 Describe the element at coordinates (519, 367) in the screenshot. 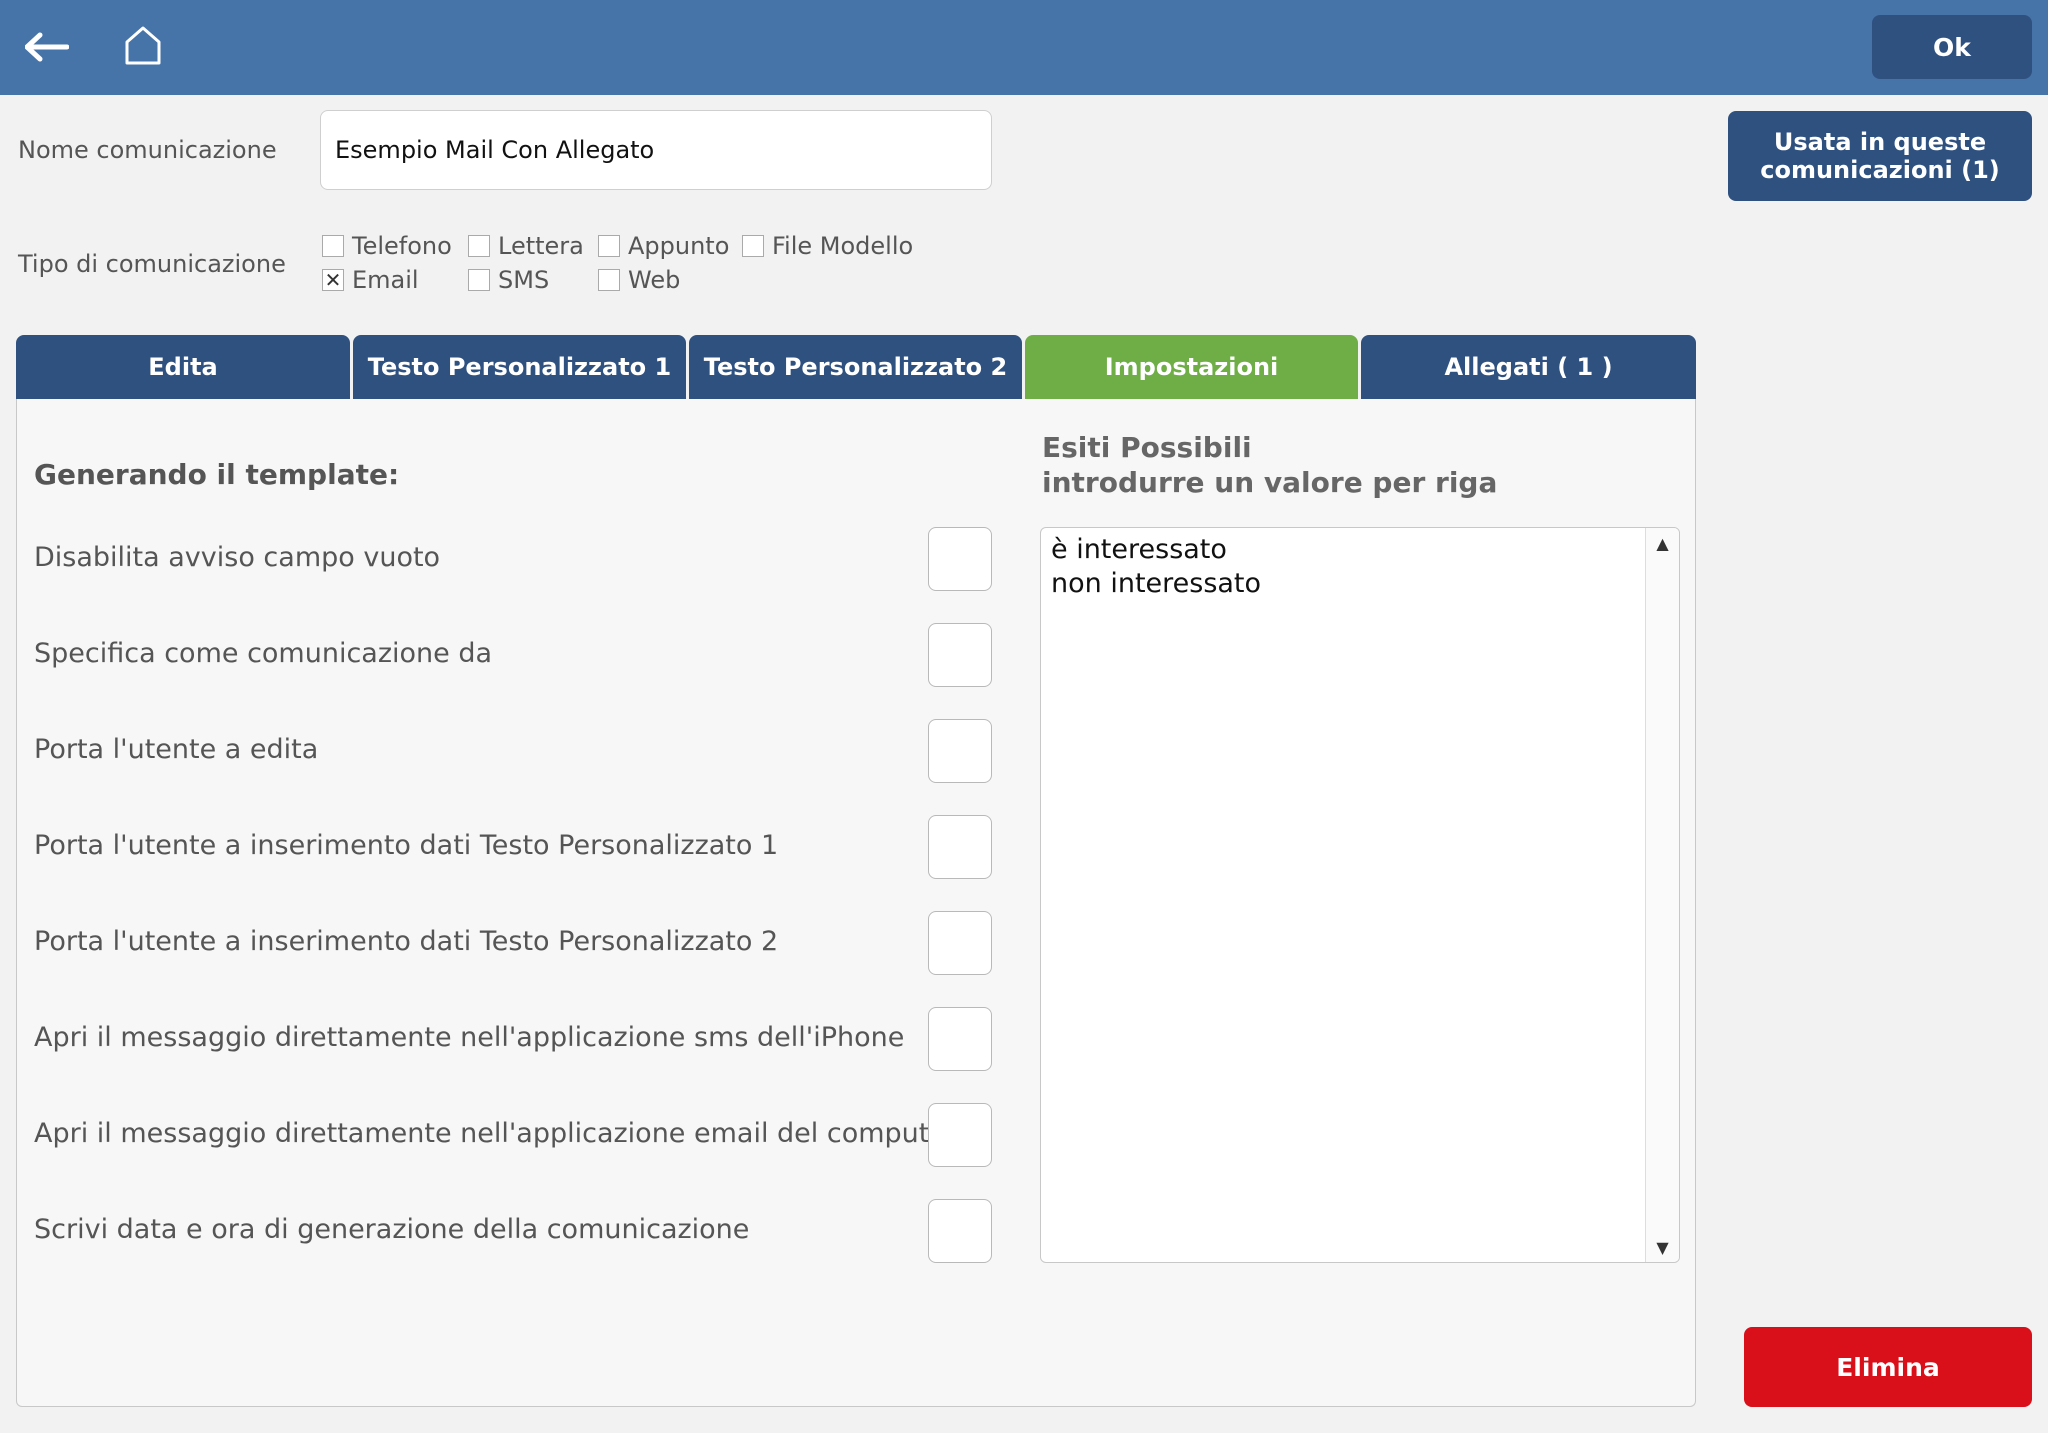

I see `tab-testo-personalizzato-1: Testo Personalizzato 1` at that location.